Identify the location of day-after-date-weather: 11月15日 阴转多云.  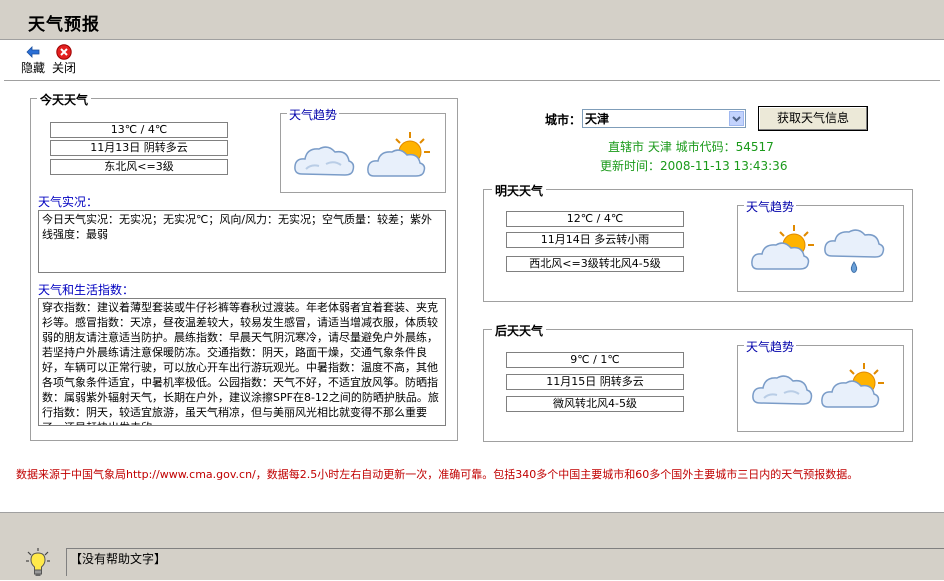
(595, 382).